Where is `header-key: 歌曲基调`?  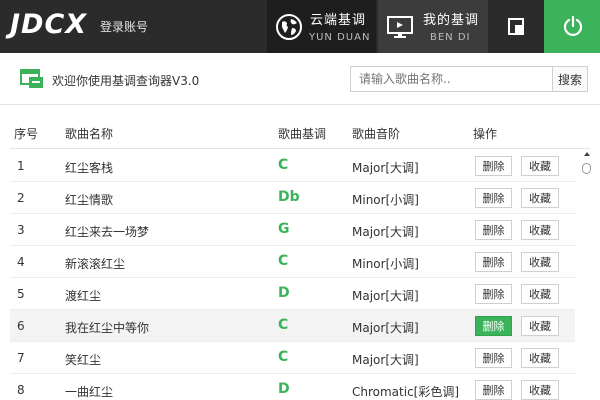 header-key: 歌曲基调 is located at coordinates (302, 134).